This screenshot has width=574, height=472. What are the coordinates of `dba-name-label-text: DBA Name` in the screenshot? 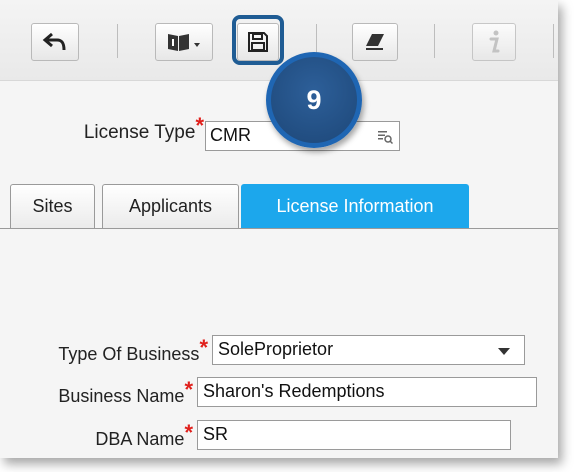 It's located at (140, 439).